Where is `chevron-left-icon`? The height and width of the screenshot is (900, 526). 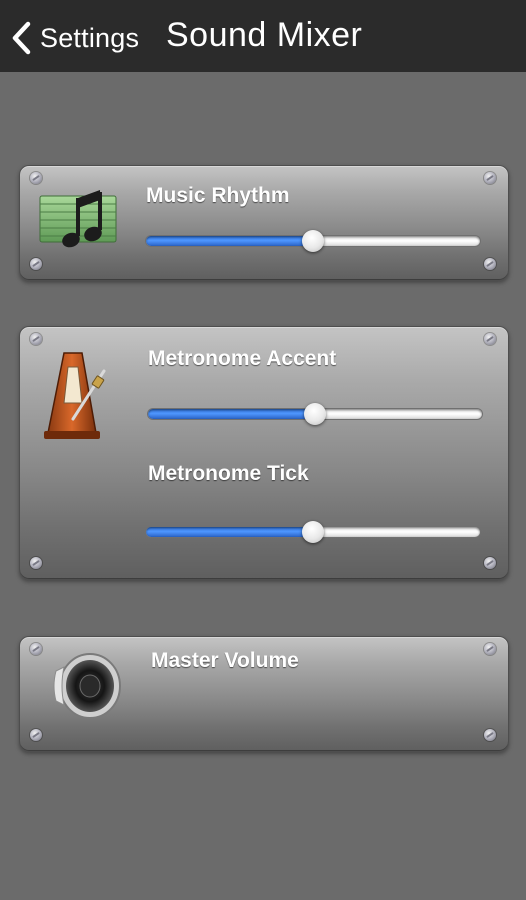 chevron-left-icon is located at coordinates (21, 38).